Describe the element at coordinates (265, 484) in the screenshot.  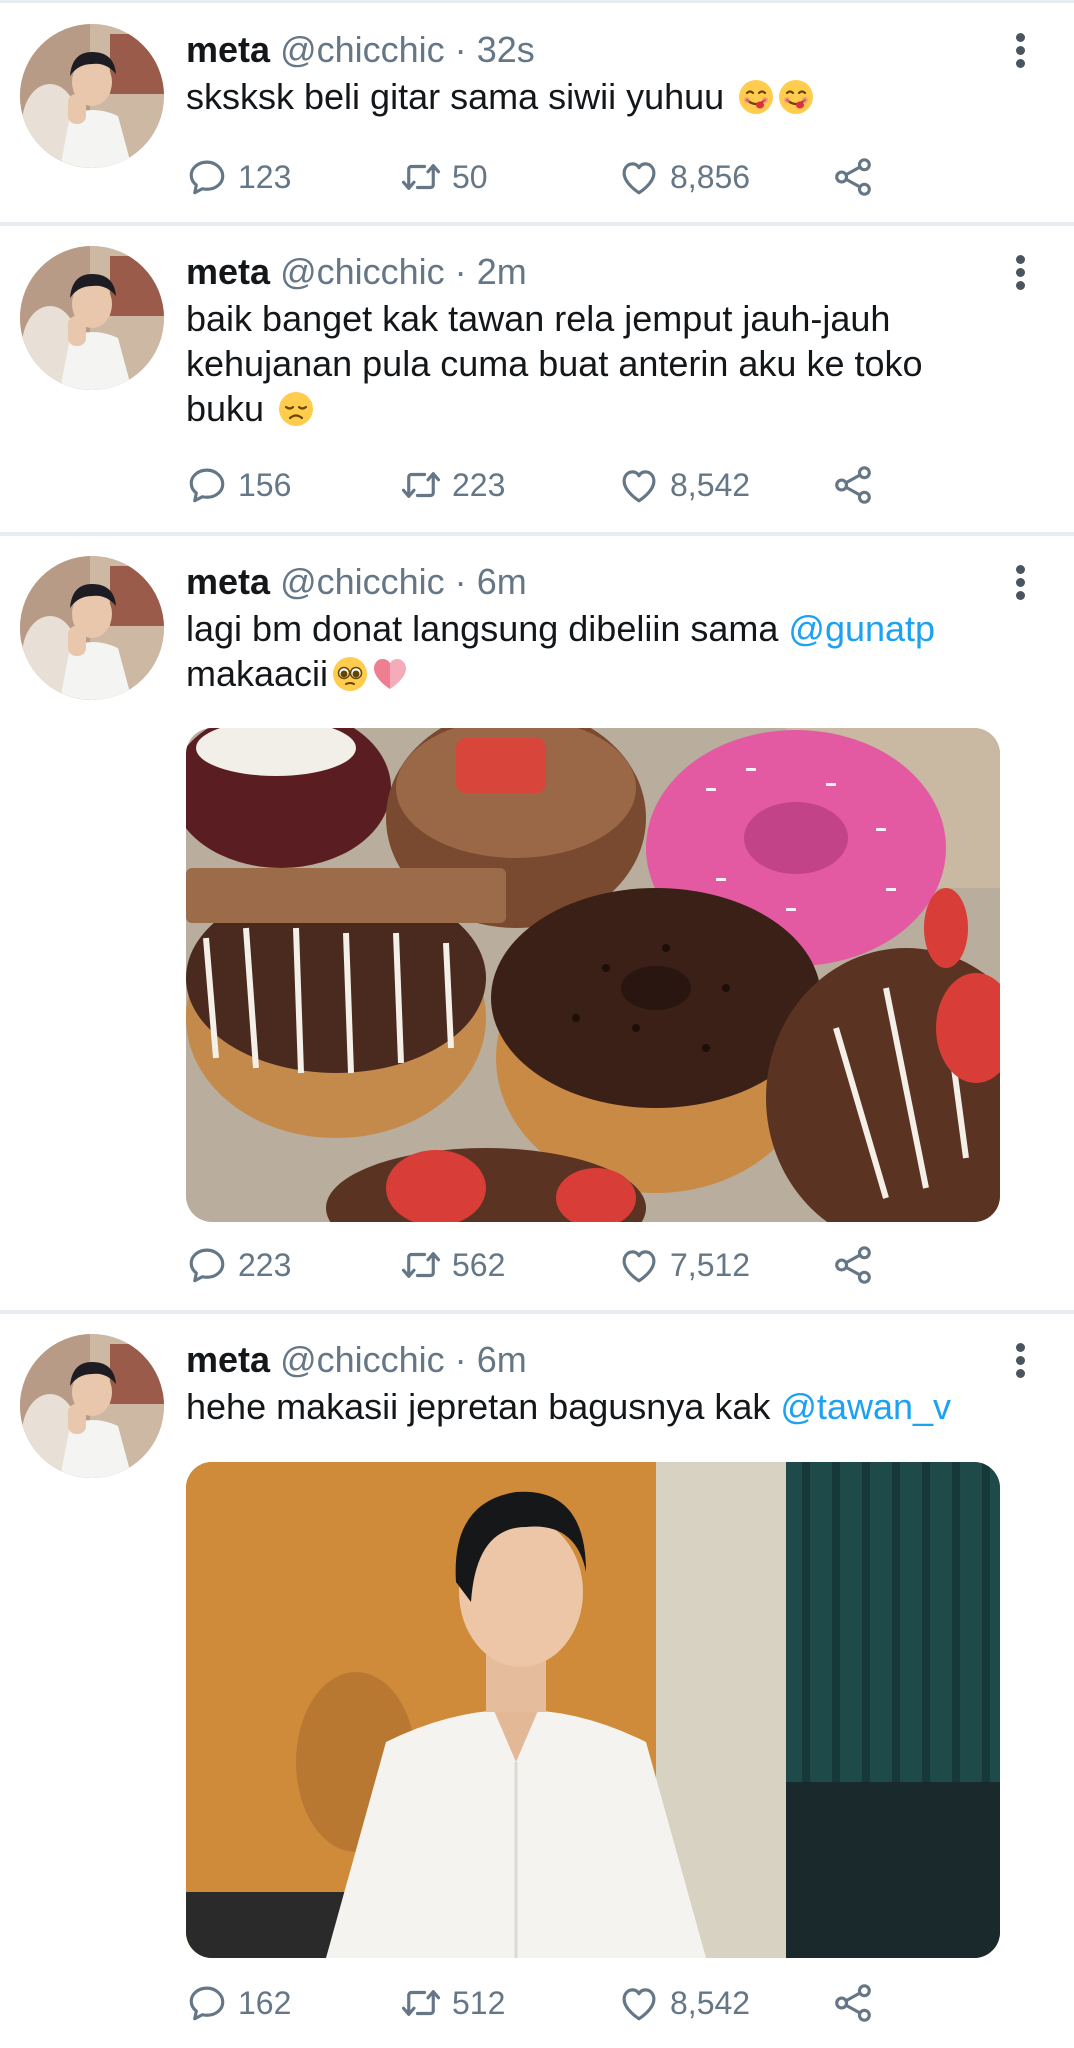
I see `reply-count: 156` at that location.